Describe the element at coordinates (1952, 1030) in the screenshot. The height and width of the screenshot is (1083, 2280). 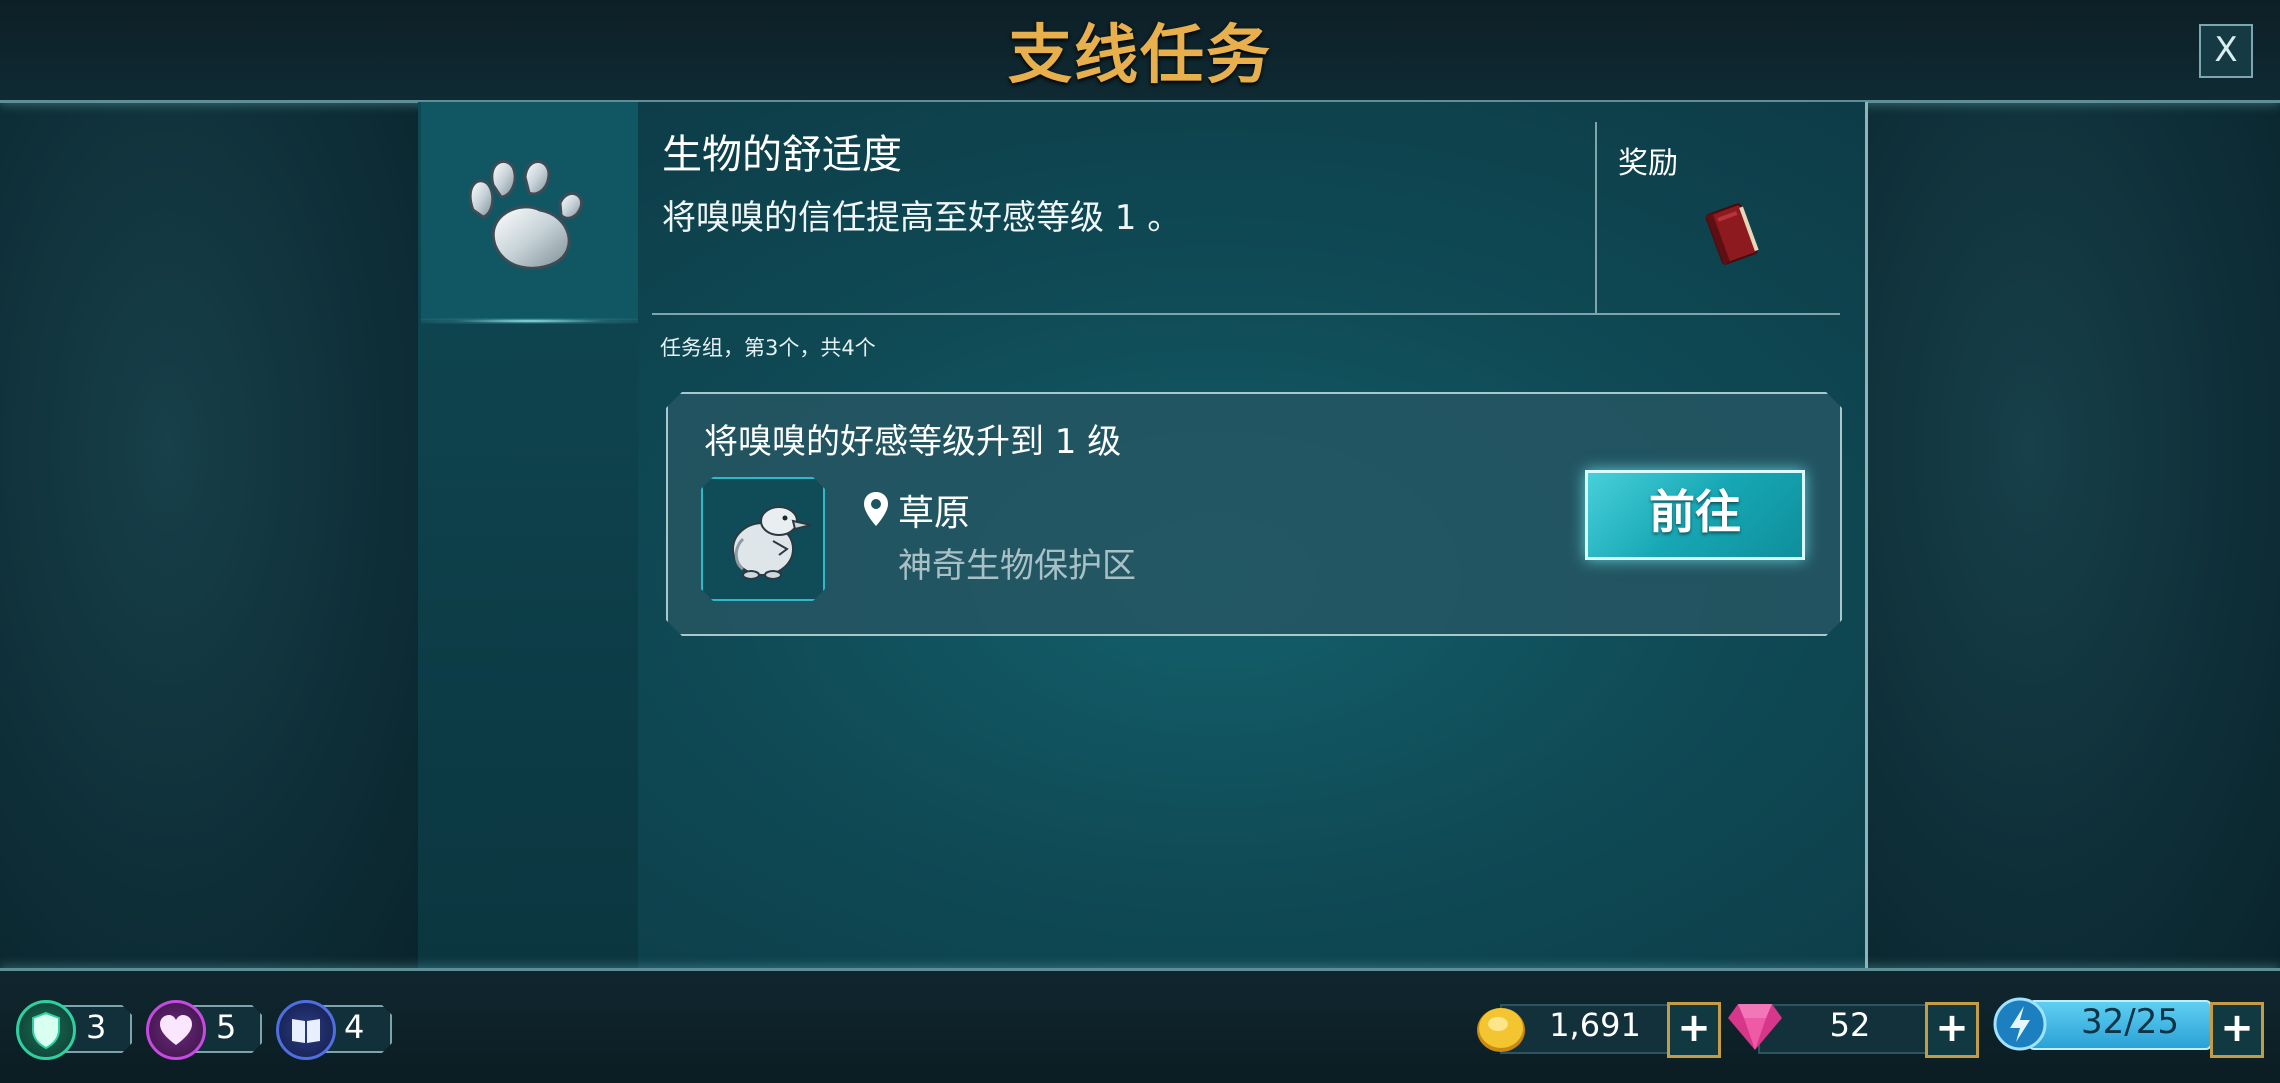
I see `add-gems-button: +` at that location.